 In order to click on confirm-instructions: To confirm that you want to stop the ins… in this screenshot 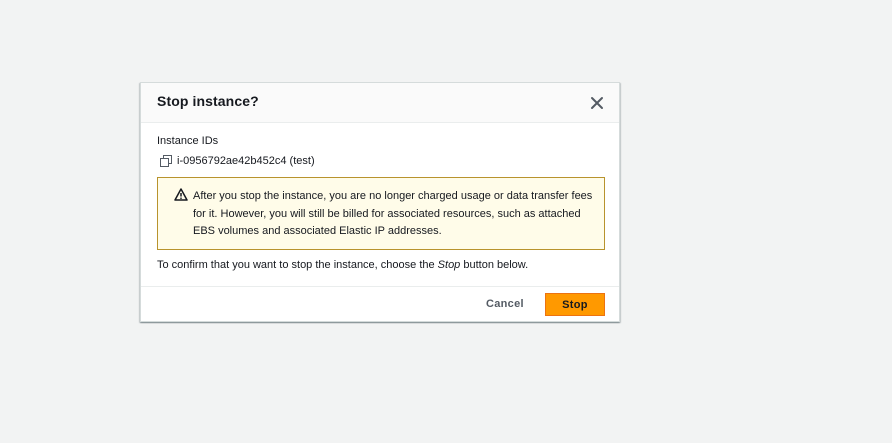, I will do `click(342, 265)`.